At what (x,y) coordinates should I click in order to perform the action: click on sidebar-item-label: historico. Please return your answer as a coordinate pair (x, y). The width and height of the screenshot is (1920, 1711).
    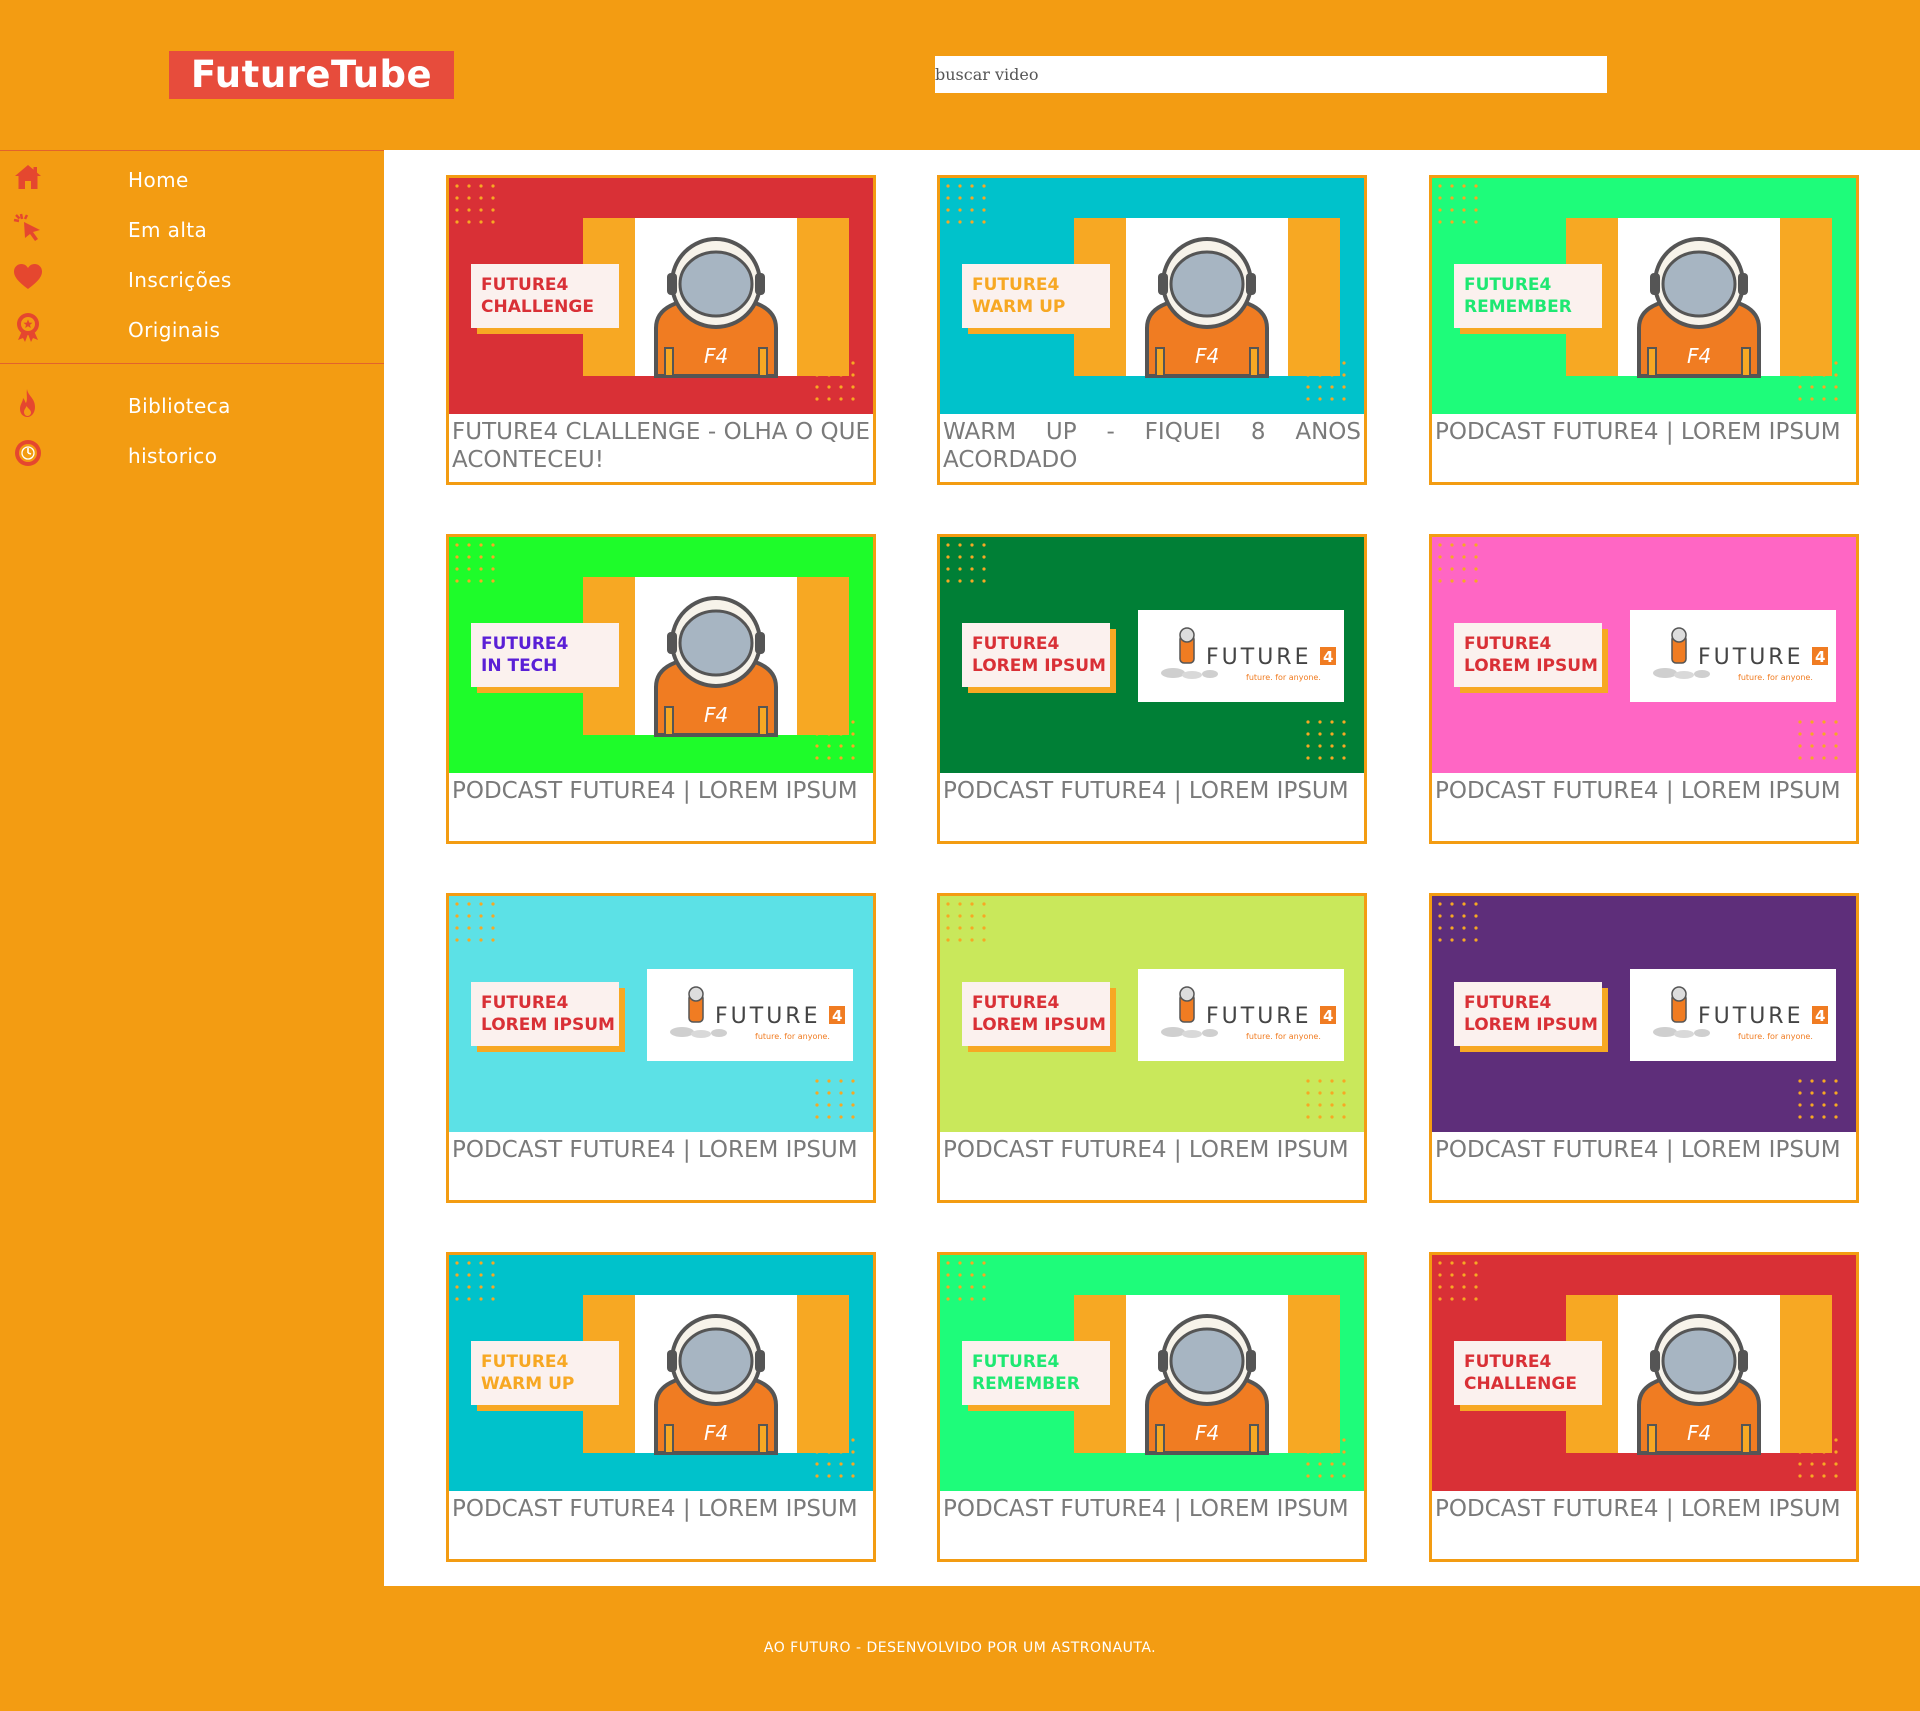
    Looking at the image, I should click on (173, 456).